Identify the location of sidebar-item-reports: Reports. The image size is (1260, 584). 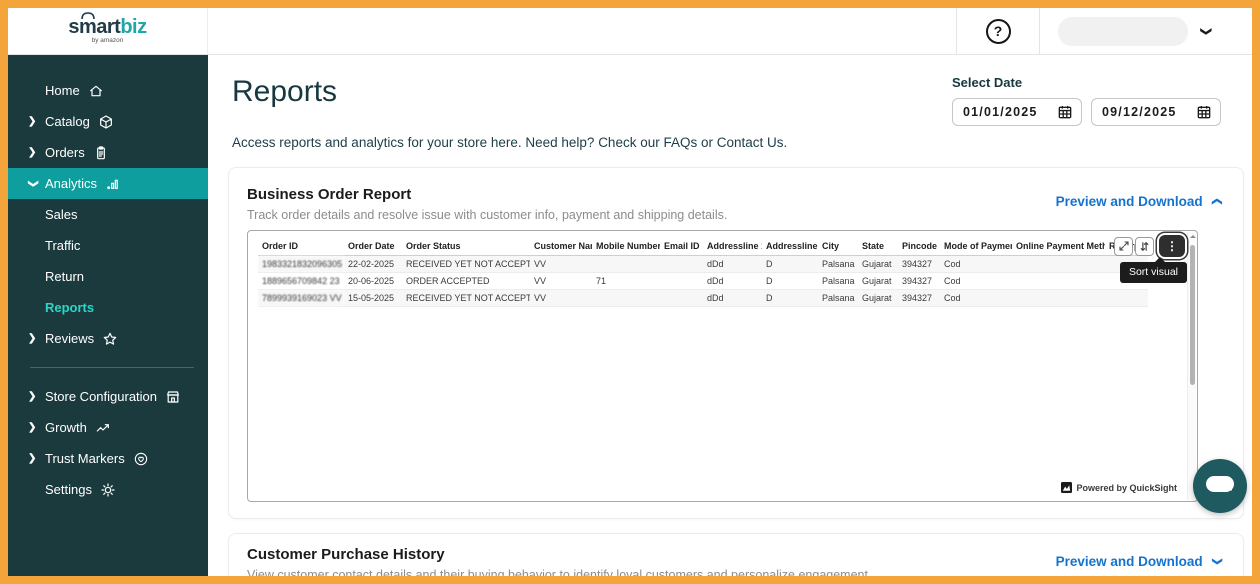
(108, 307).